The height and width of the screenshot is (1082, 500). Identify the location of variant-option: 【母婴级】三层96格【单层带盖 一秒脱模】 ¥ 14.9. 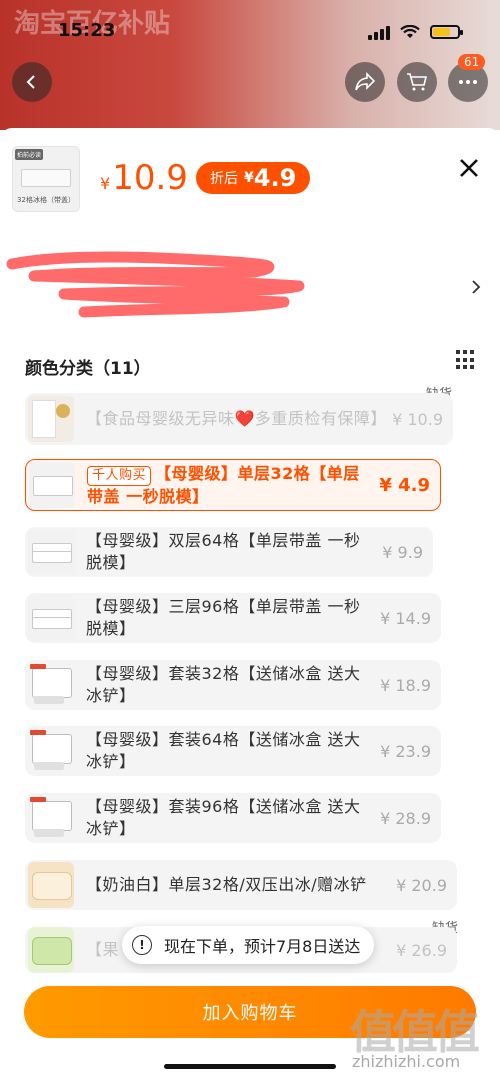
(233, 618).